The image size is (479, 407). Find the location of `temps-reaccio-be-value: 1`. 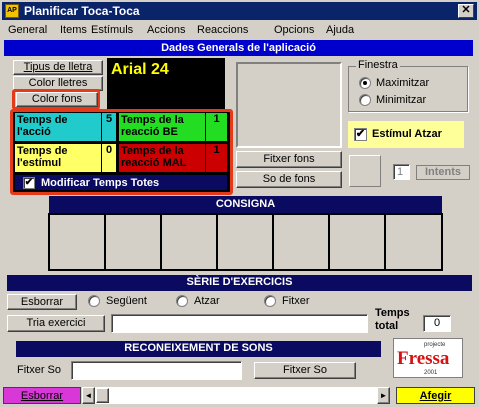

temps-reaccio-be-value: 1 is located at coordinates (216, 127).